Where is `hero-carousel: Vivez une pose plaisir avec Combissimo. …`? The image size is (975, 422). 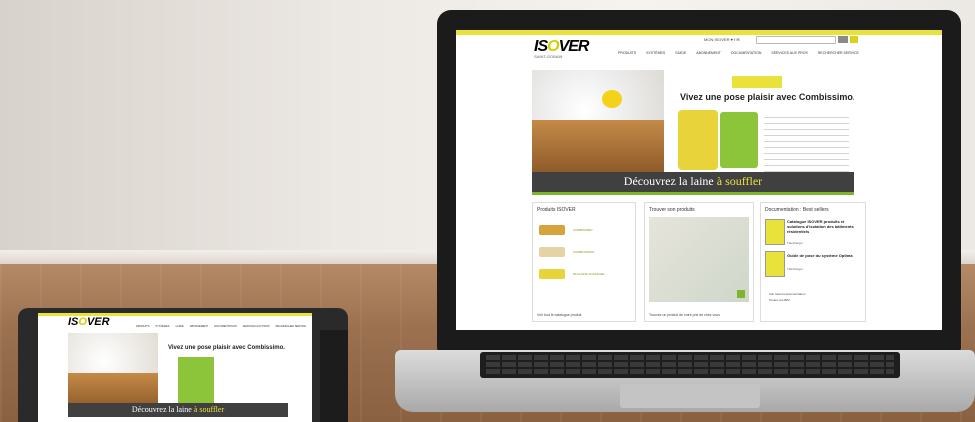
hero-carousel: Vivez une pose plaisir avec Combissimo. … is located at coordinates (693, 132).